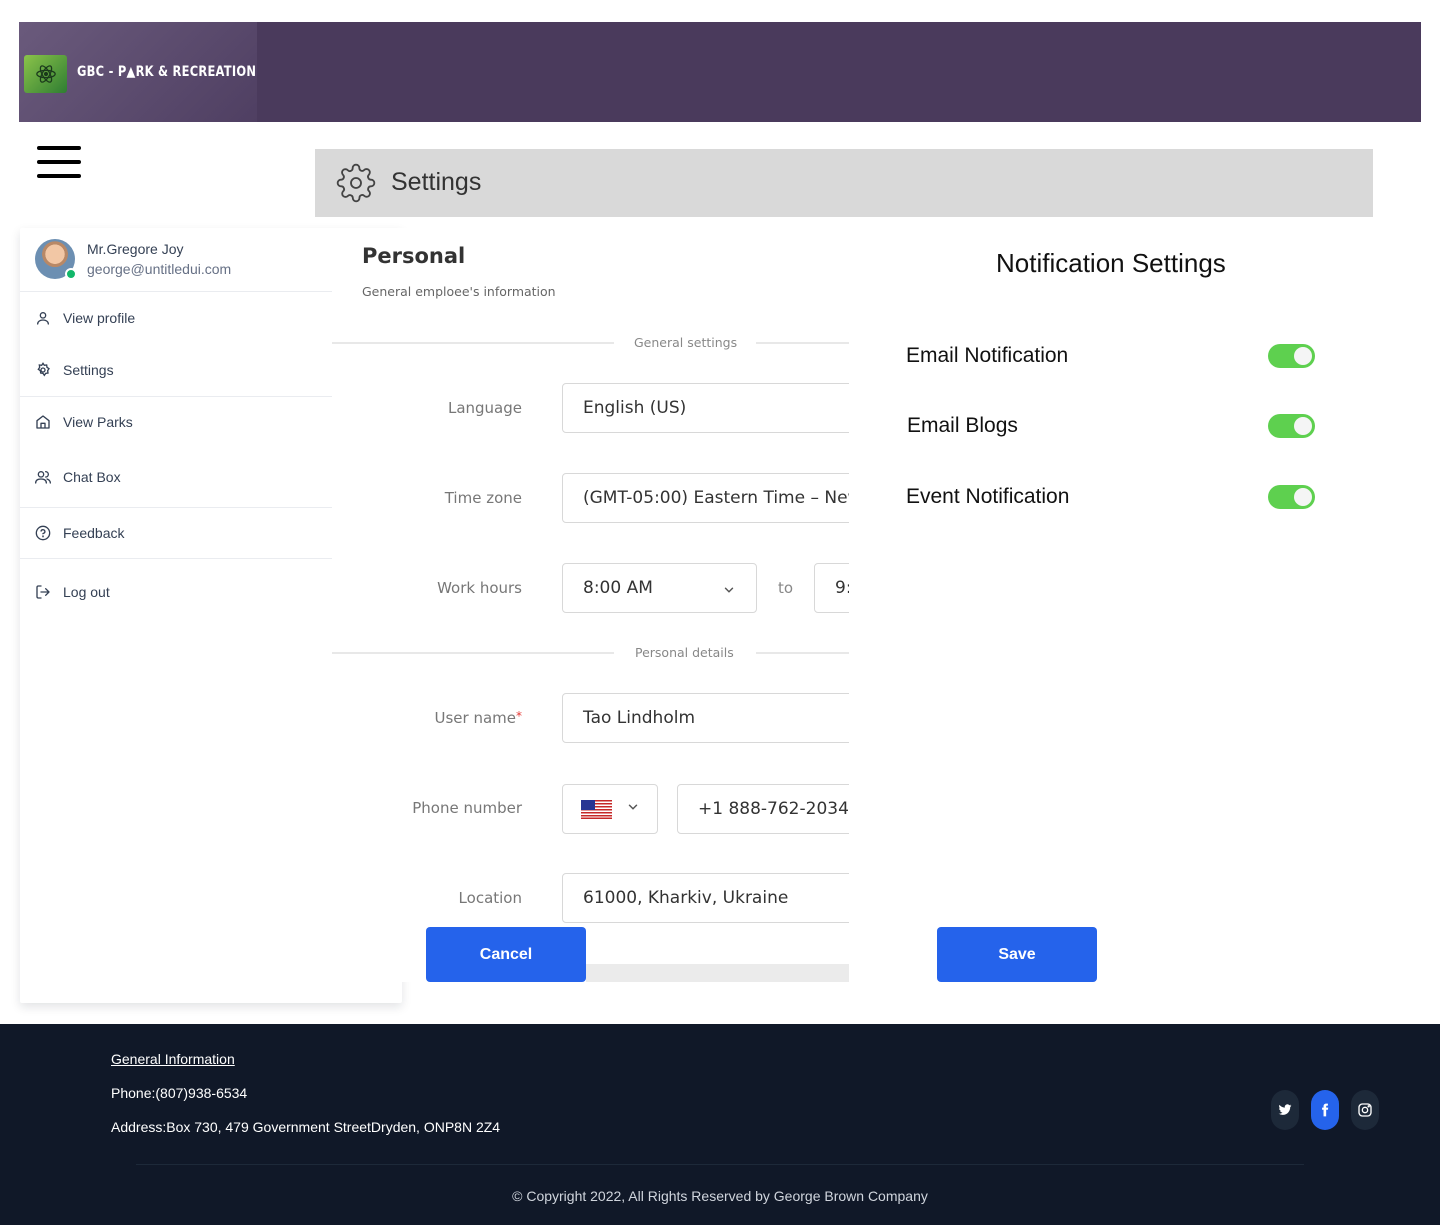  Describe the element at coordinates (639, 718) in the screenshot. I see `username-value: Tao Lindholm` at that location.